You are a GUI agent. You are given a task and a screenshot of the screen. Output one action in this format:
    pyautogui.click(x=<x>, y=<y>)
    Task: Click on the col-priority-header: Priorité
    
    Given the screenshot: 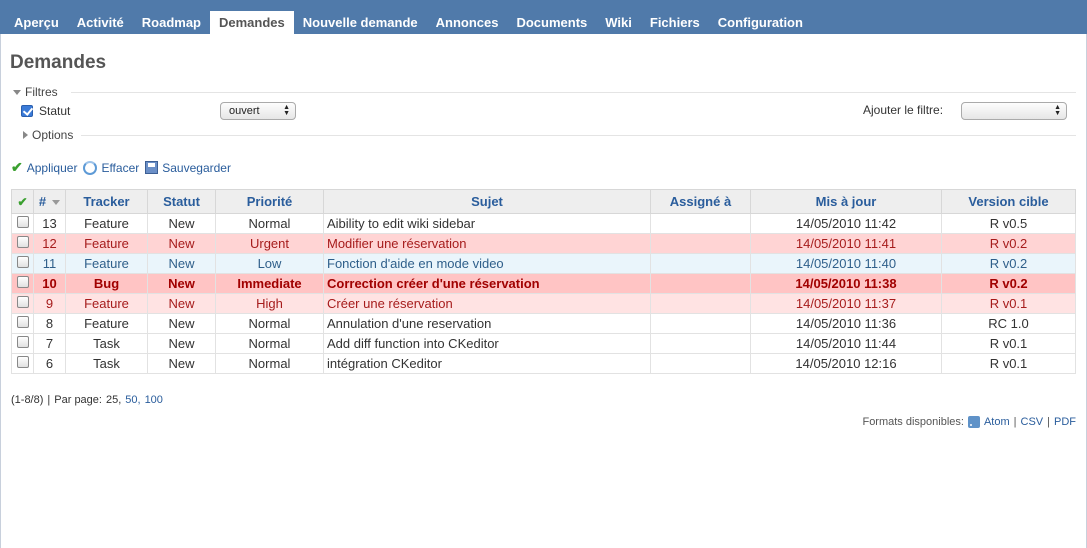 What is the action you would take?
    pyautogui.click(x=269, y=201)
    